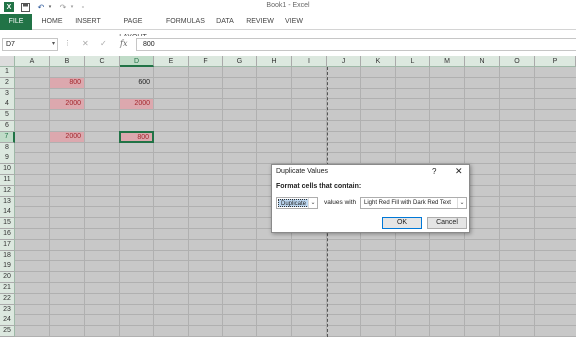  I want to click on row-header-25: 25, so click(7, 331).